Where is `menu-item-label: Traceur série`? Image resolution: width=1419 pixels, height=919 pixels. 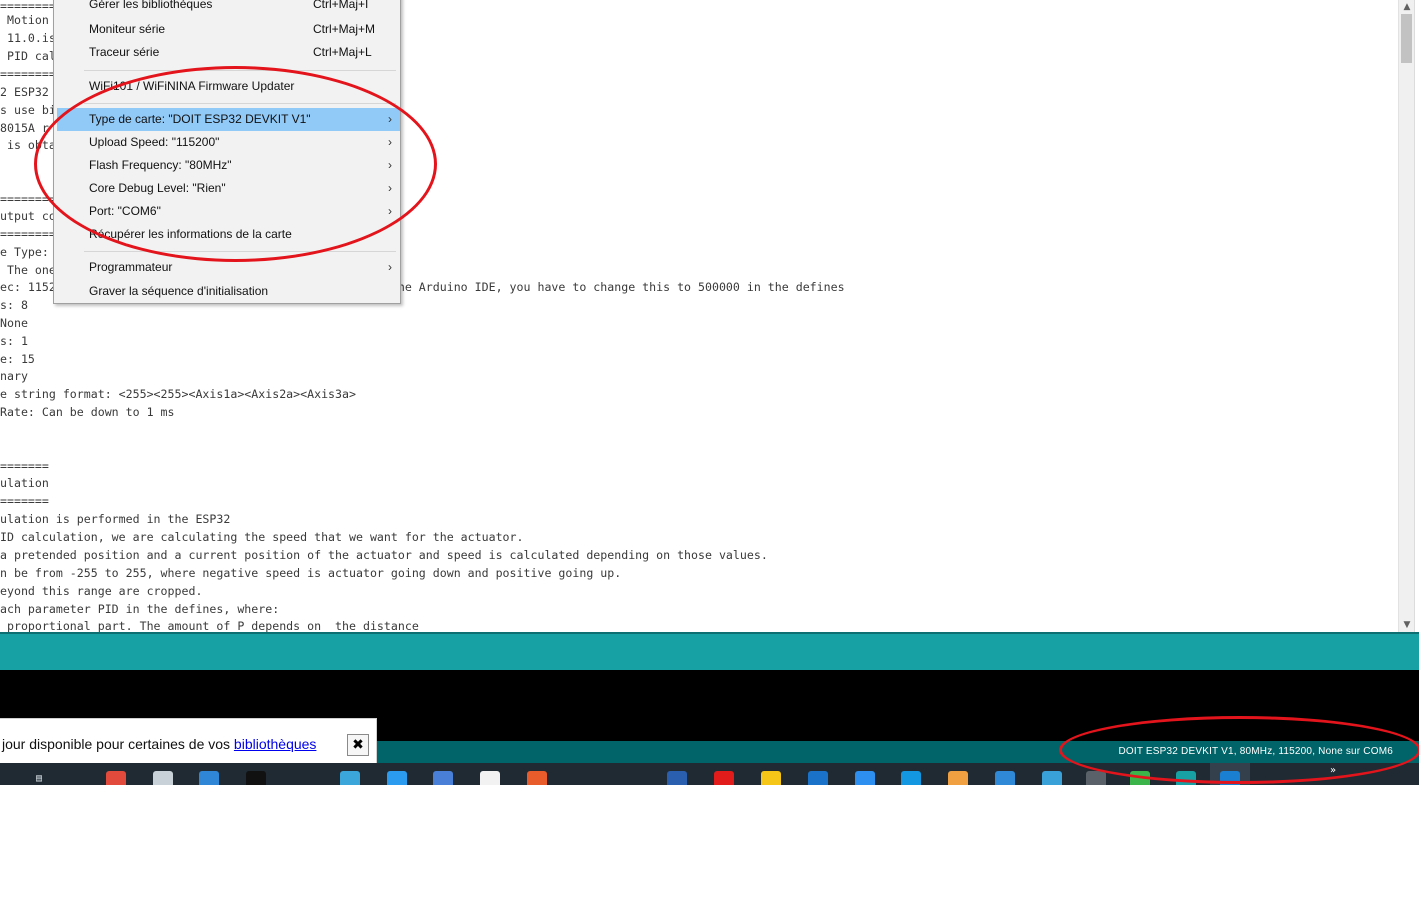 menu-item-label: Traceur série is located at coordinates (124, 51).